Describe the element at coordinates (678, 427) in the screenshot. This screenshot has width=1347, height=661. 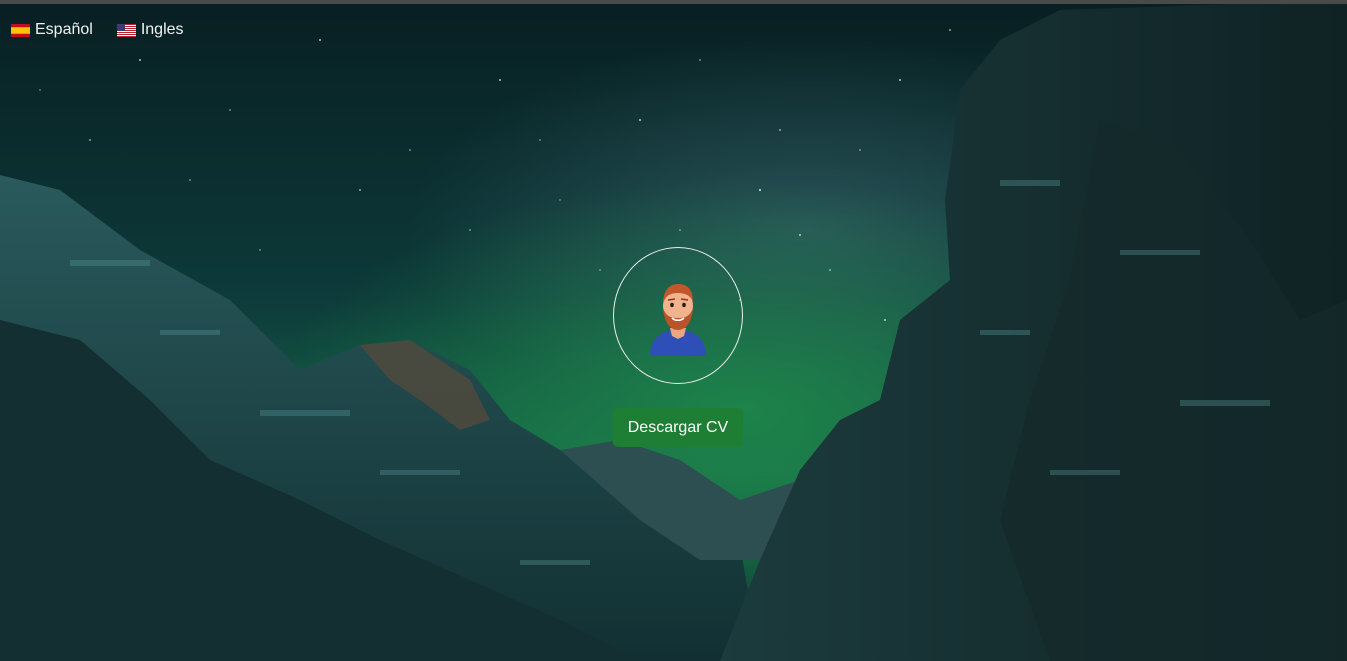
I see `download-cv-button: Descargar CV` at that location.